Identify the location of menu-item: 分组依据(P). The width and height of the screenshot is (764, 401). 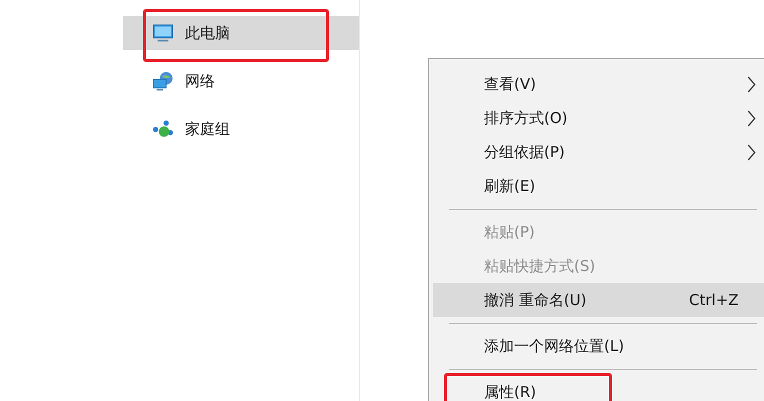
(598, 152).